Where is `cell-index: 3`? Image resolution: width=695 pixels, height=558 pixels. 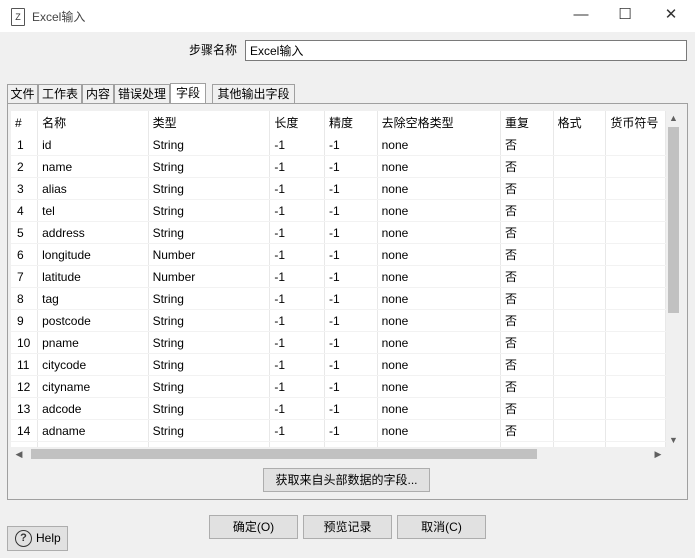
cell-index: 3 is located at coordinates (25, 188).